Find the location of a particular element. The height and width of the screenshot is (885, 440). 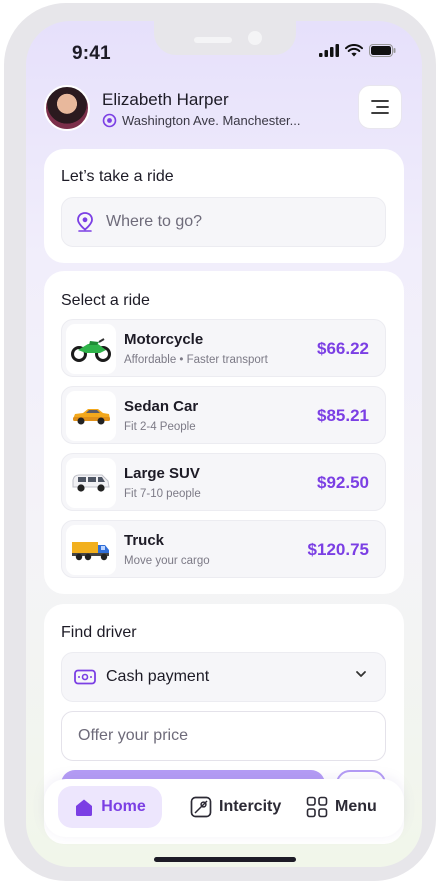

cellular-signal-icon is located at coordinates (329, 50).